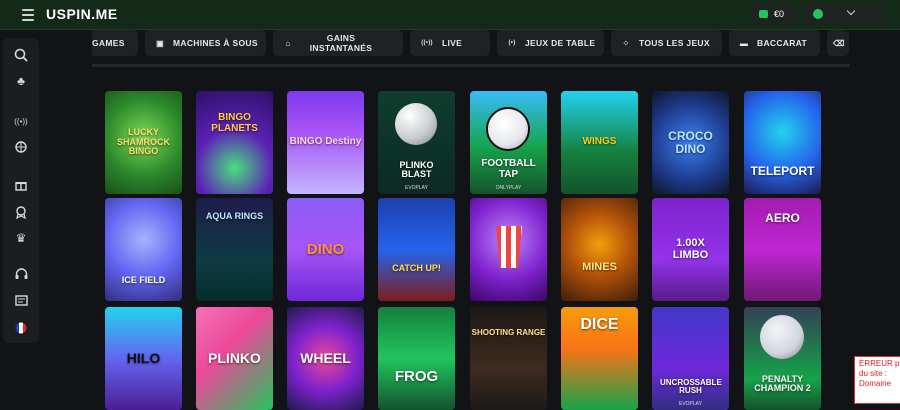 This screenshot has width=900, height=410. I want to click on game-tile: FROG, so click(416, 358).